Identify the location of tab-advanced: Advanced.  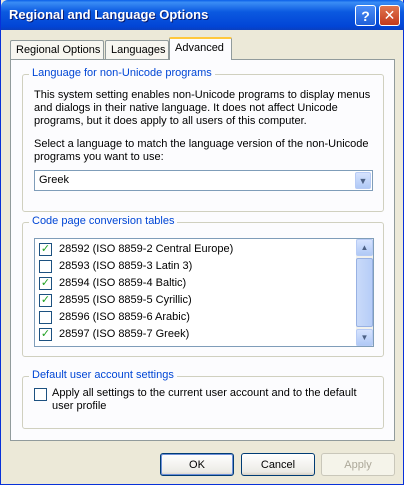
(200, 48).